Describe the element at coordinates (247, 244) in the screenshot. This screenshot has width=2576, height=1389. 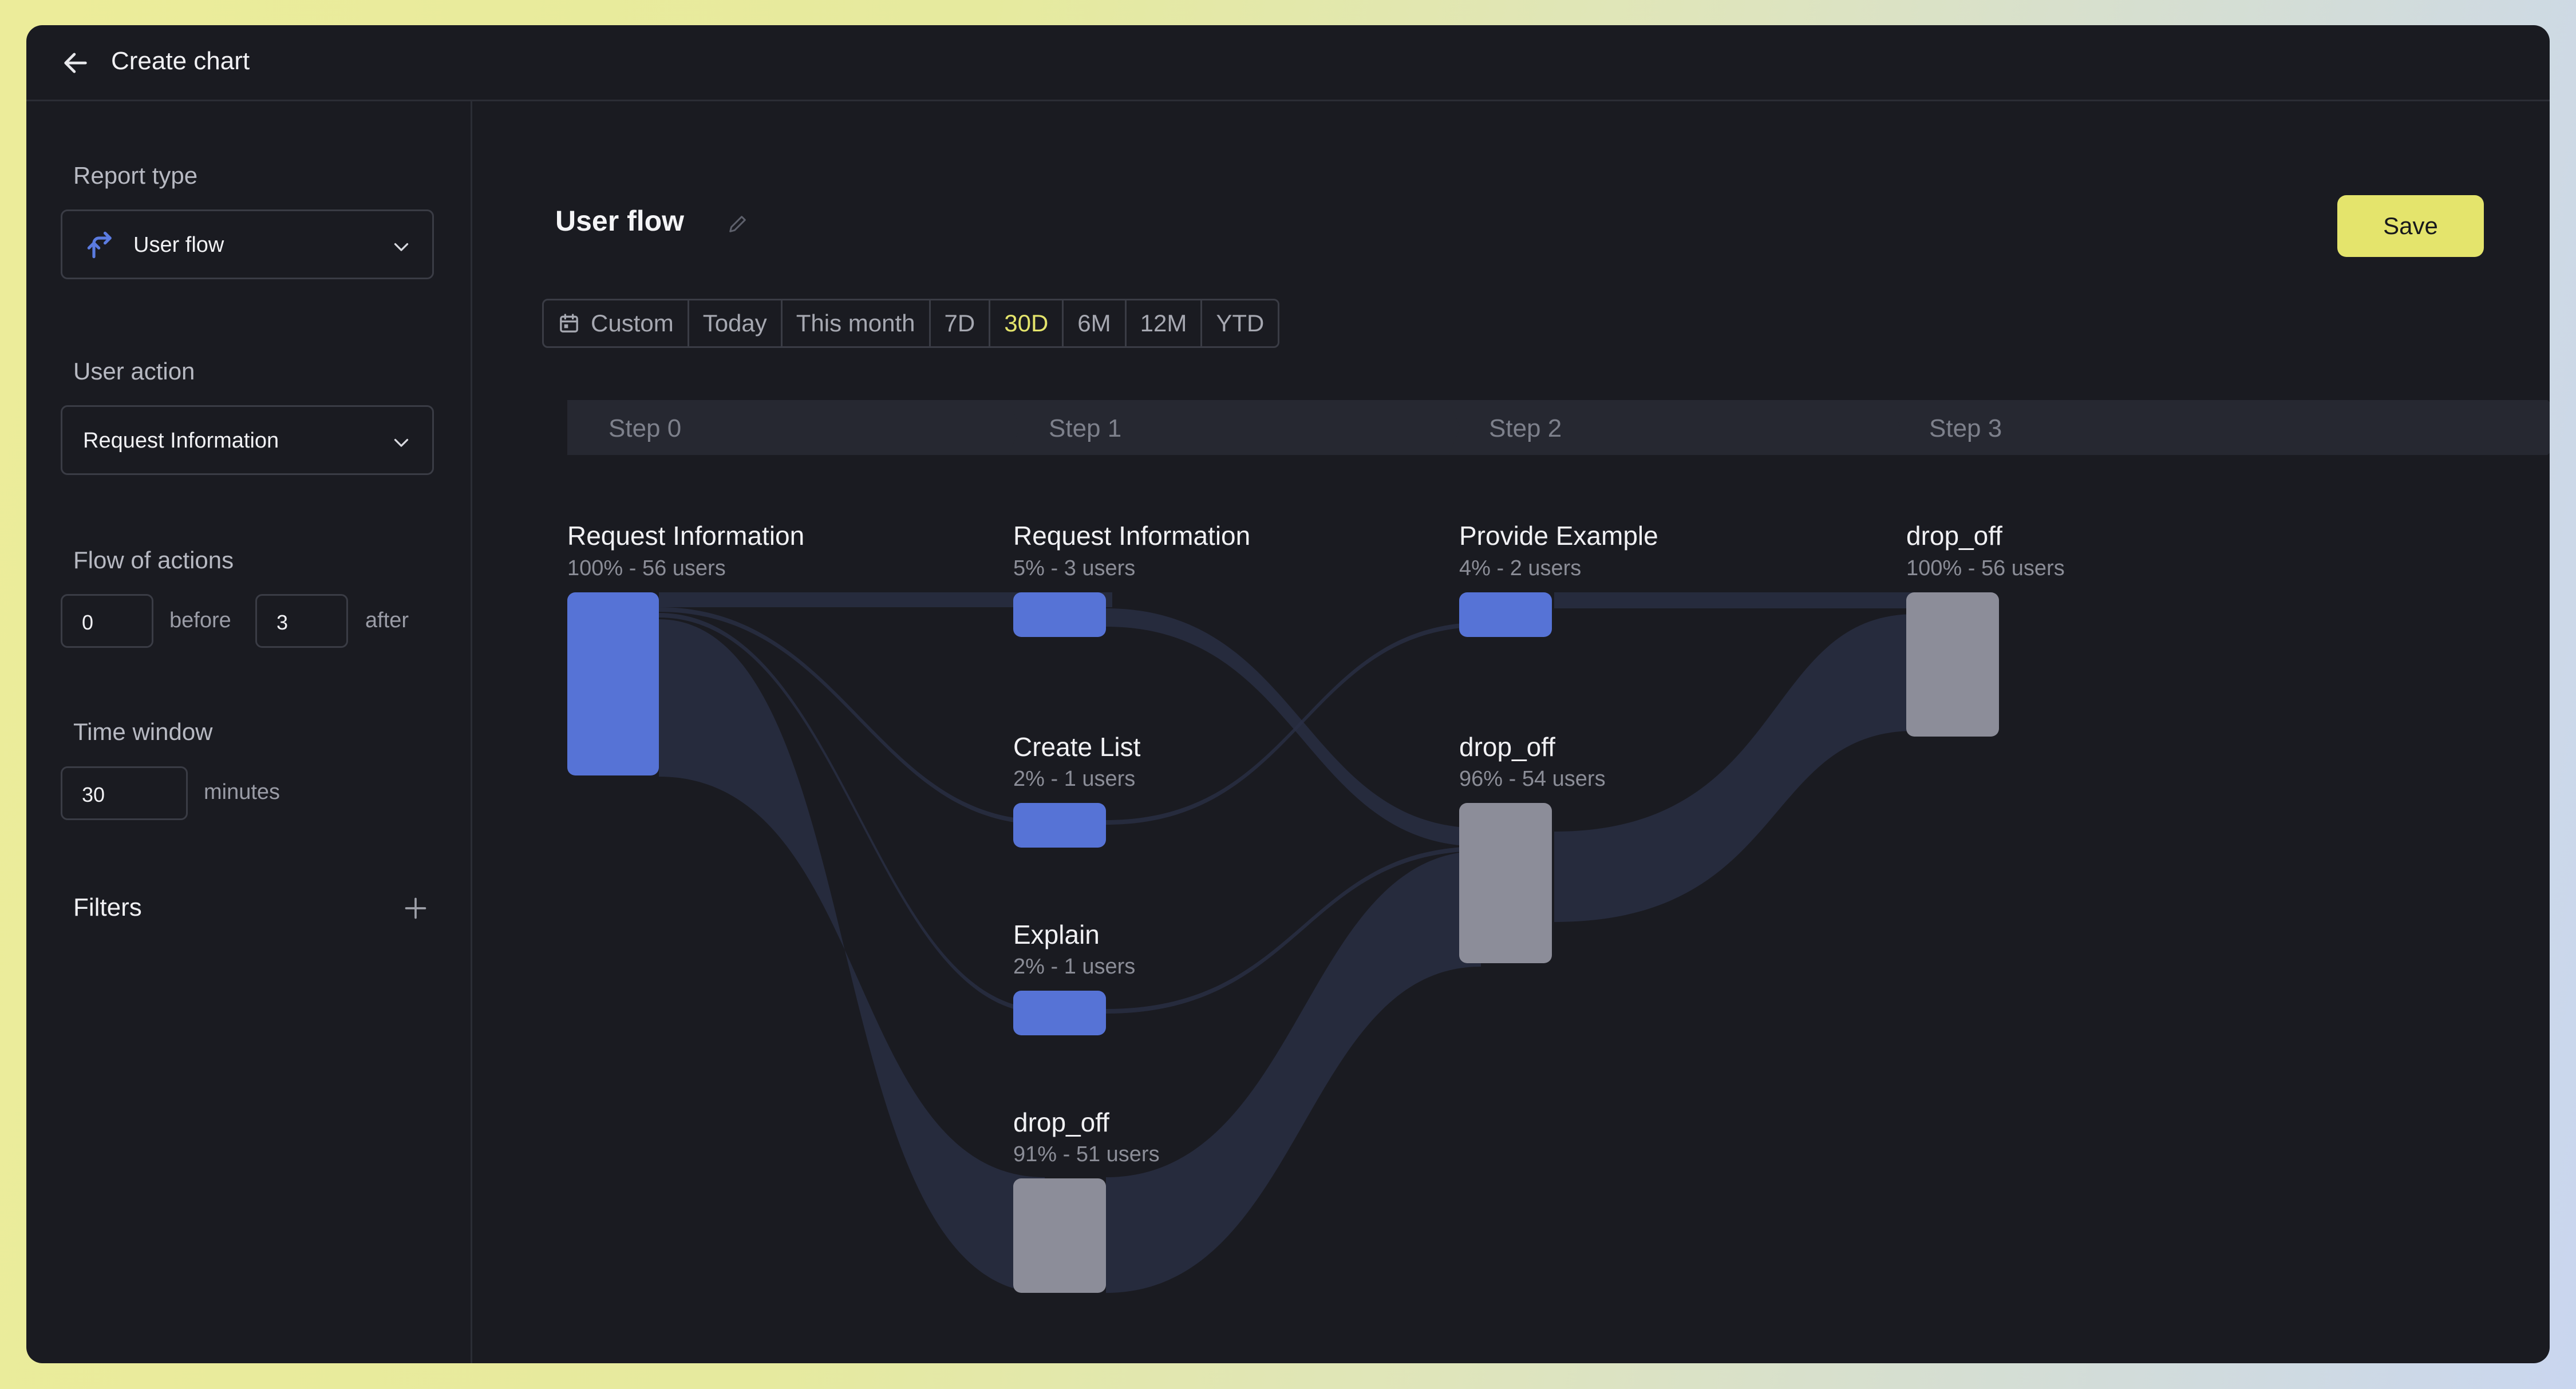
I see `report-type-select: User flow` at that location.